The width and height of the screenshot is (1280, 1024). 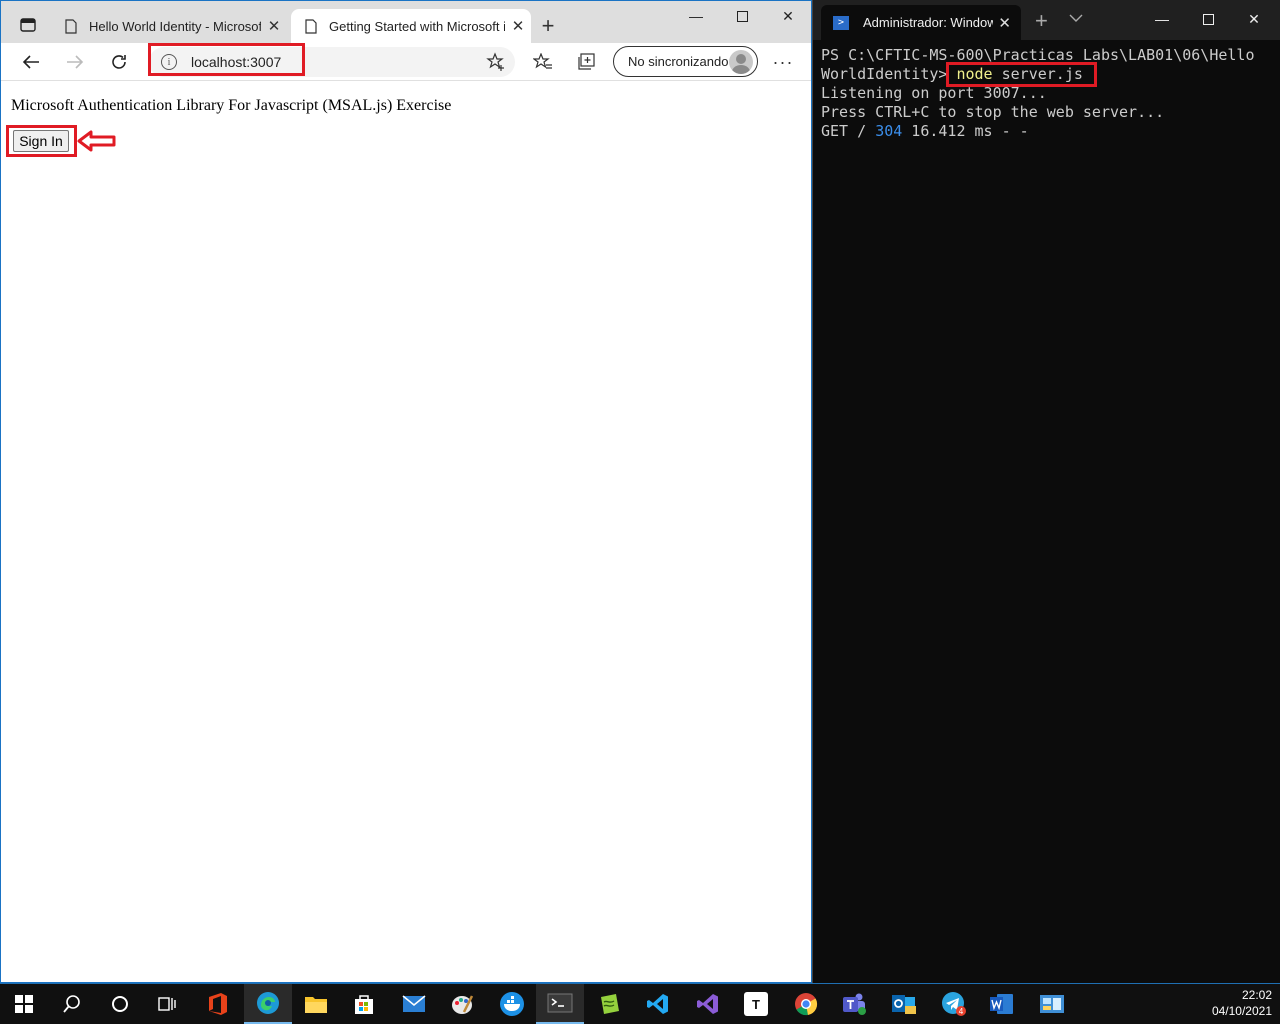 I want to click on chrome-icon, so click(x=806, y=1004).